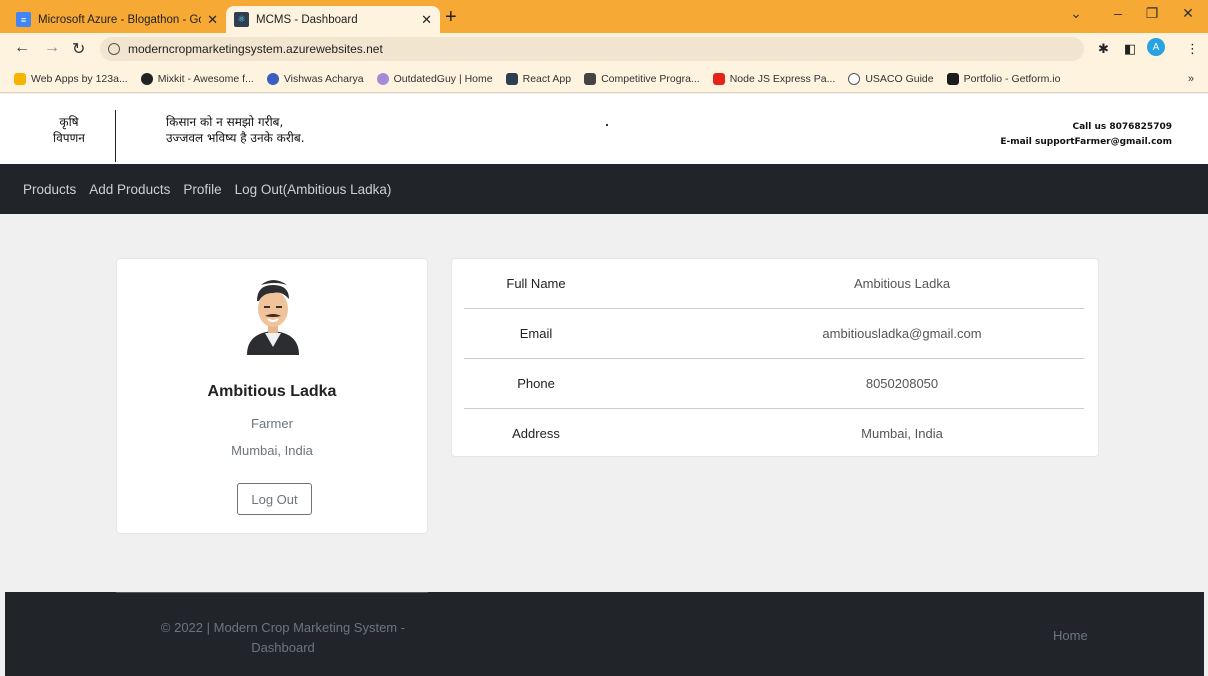  What do you see at coordinates (536, 433) in the screenshot?
I see `detail-label: Address` at bounding box center [536, 433].